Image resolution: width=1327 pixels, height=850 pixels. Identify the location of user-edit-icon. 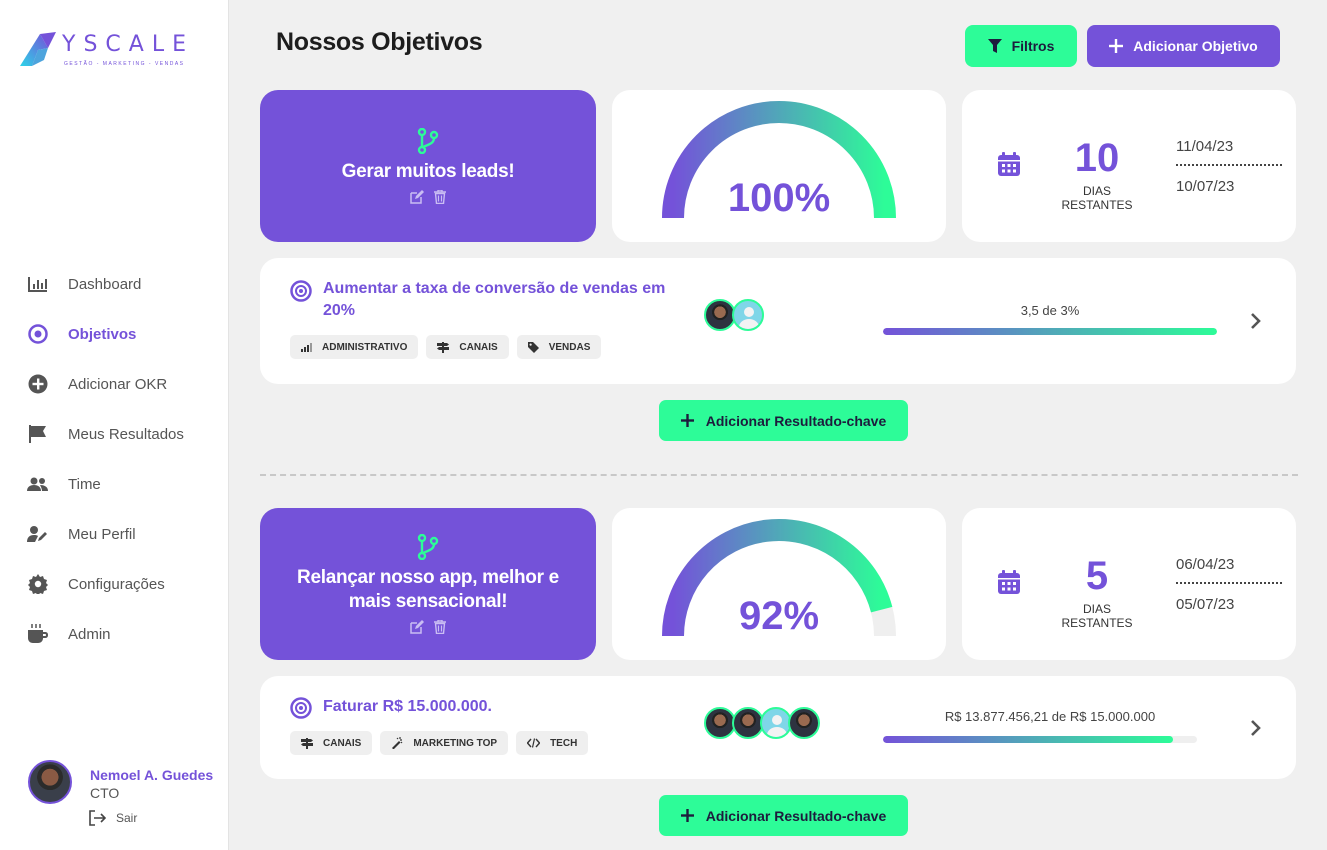
(38, 534).